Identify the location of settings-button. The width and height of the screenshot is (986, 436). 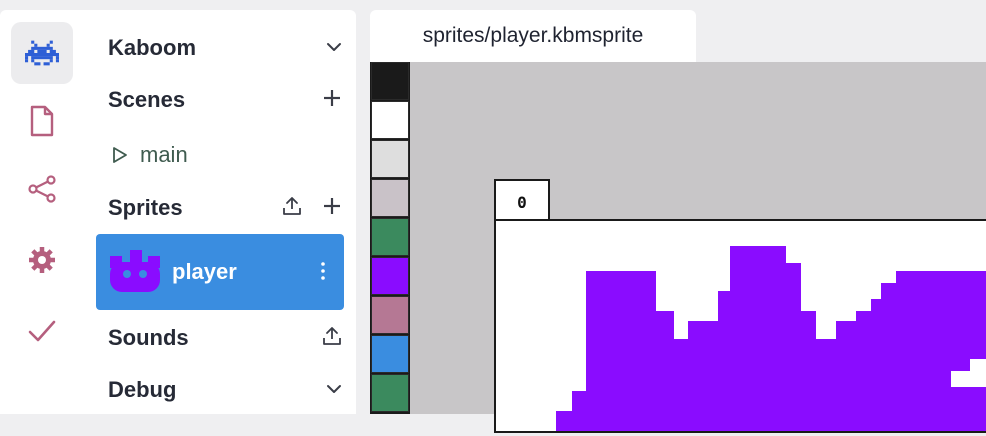
(42, 260).